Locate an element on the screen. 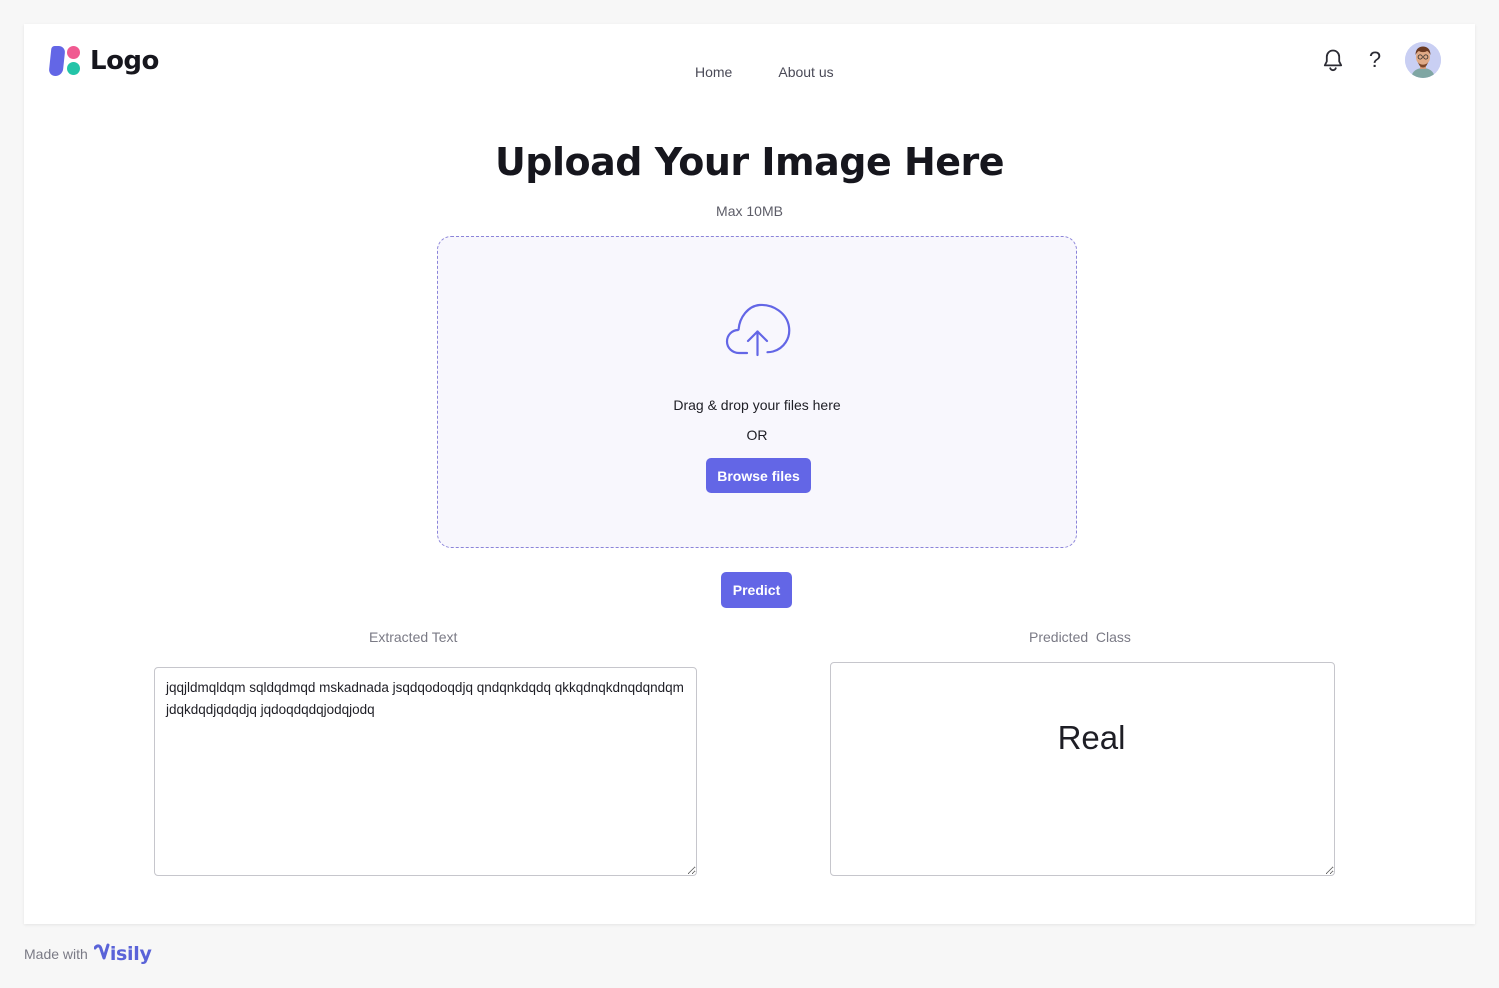 The image size is (1499, 988). dropzone-instructions: Drag & drop your files here is located at coordinates (757, 405).